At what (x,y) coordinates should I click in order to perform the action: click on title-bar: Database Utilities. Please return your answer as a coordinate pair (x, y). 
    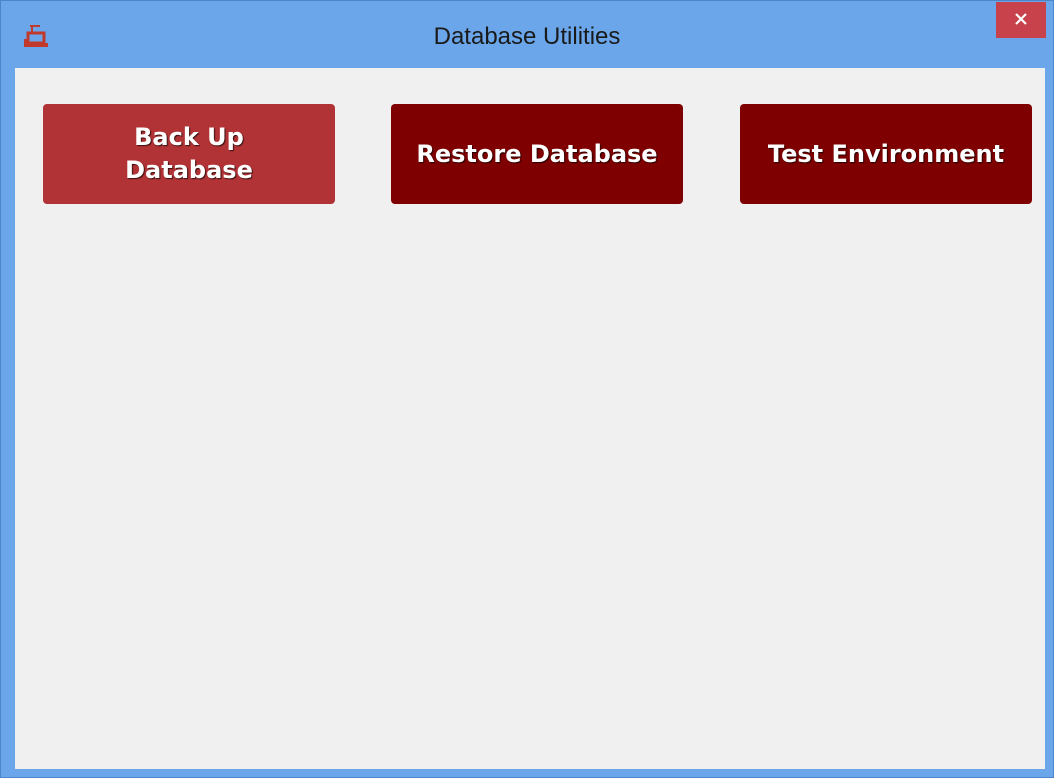
    Looking at the image, I should click on (527, 34).